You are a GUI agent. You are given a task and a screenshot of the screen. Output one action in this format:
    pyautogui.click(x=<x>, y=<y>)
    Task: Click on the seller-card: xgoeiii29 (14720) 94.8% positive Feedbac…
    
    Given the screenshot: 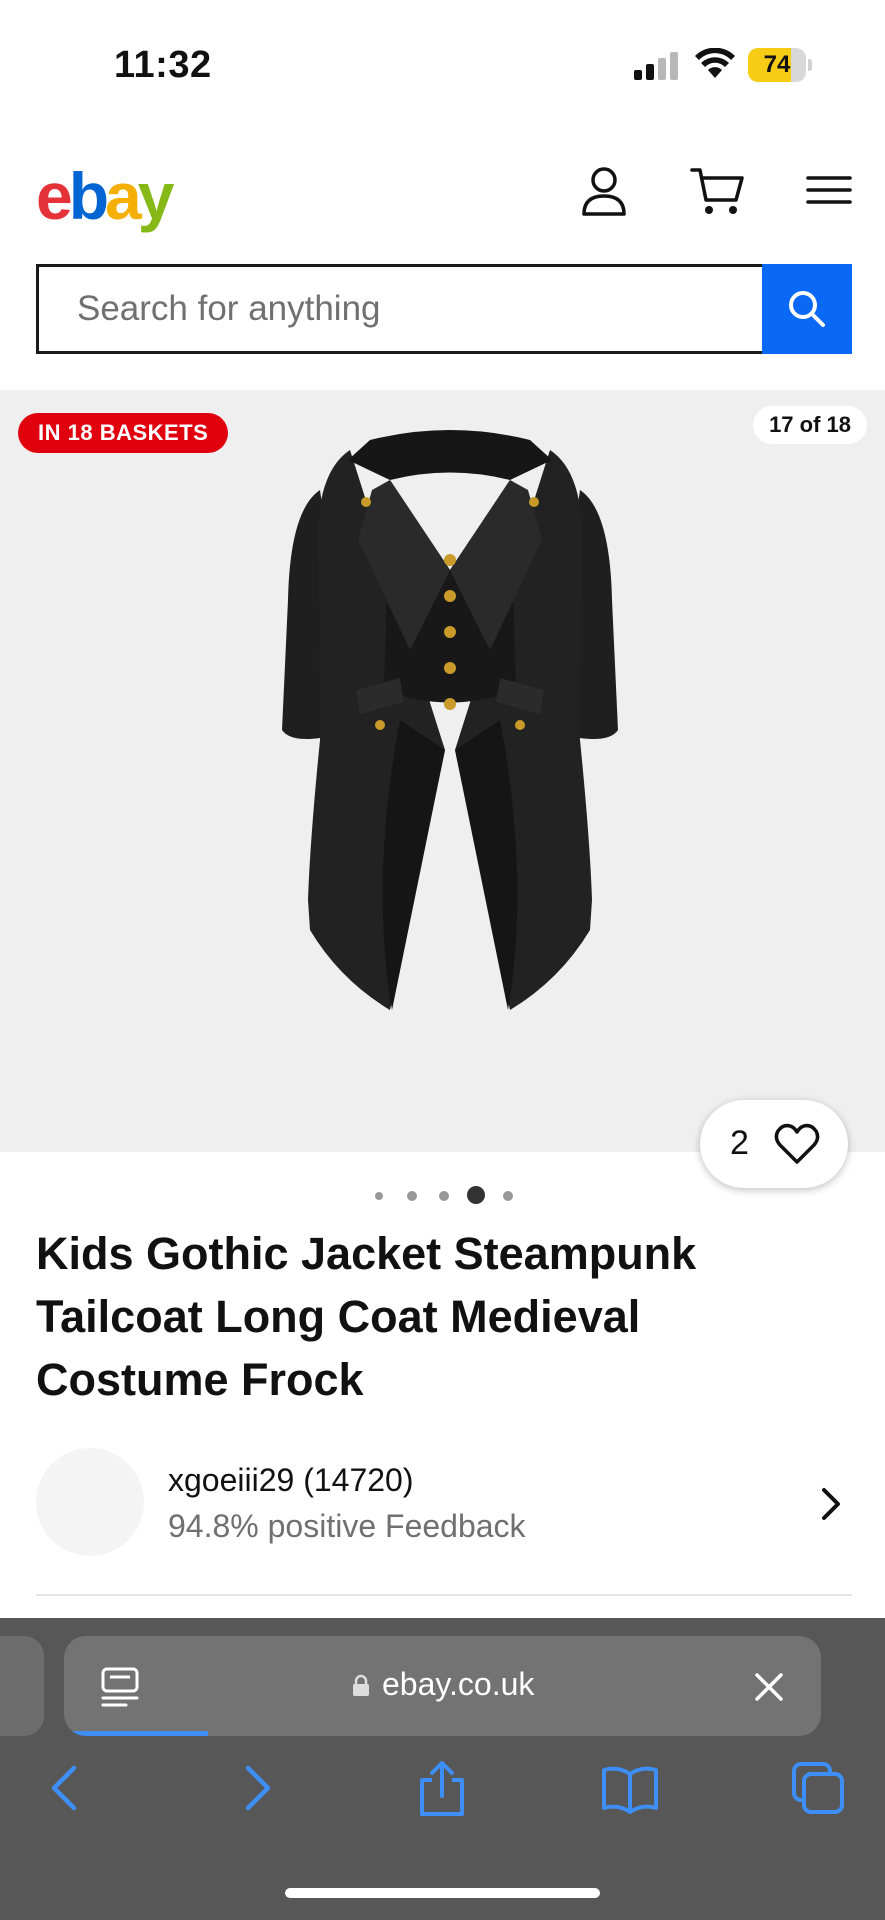 What is the action you would take?
    pyautogui.click(x=444, y=1503)
    